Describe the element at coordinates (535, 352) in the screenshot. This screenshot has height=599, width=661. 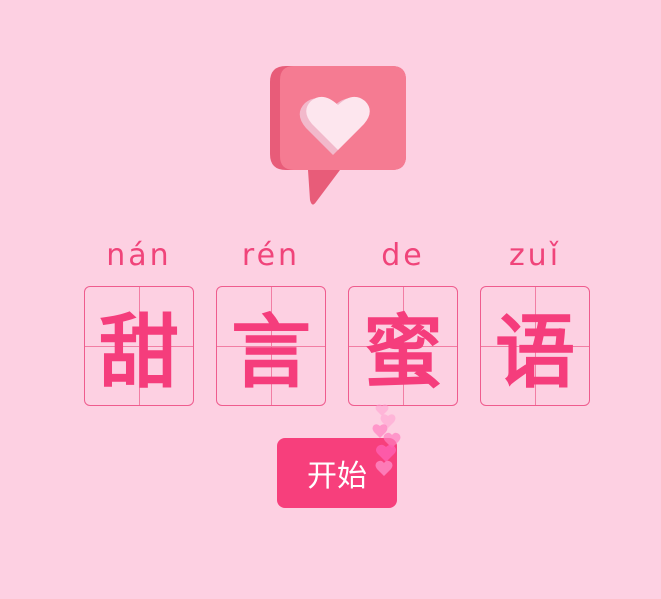
I see `title-char-4: 语` at that location.